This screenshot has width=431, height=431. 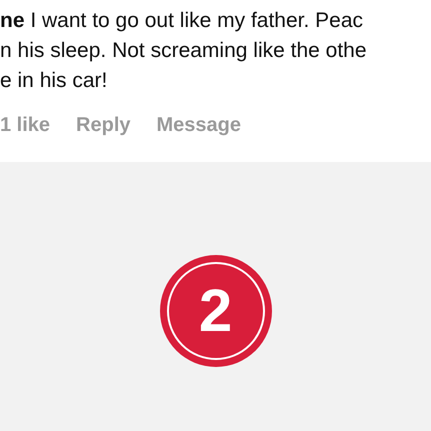 I want to click on comment-text: n his sleep. Not screaming like the othe, so click(x=183, y=51).